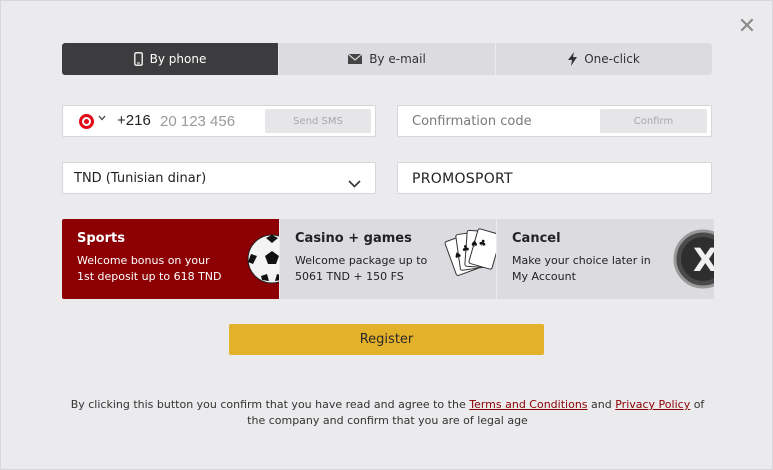  Describe the element at coordinates (318, 121) in the screenshot. I see `send-sms-button: Send SMS` at that location.